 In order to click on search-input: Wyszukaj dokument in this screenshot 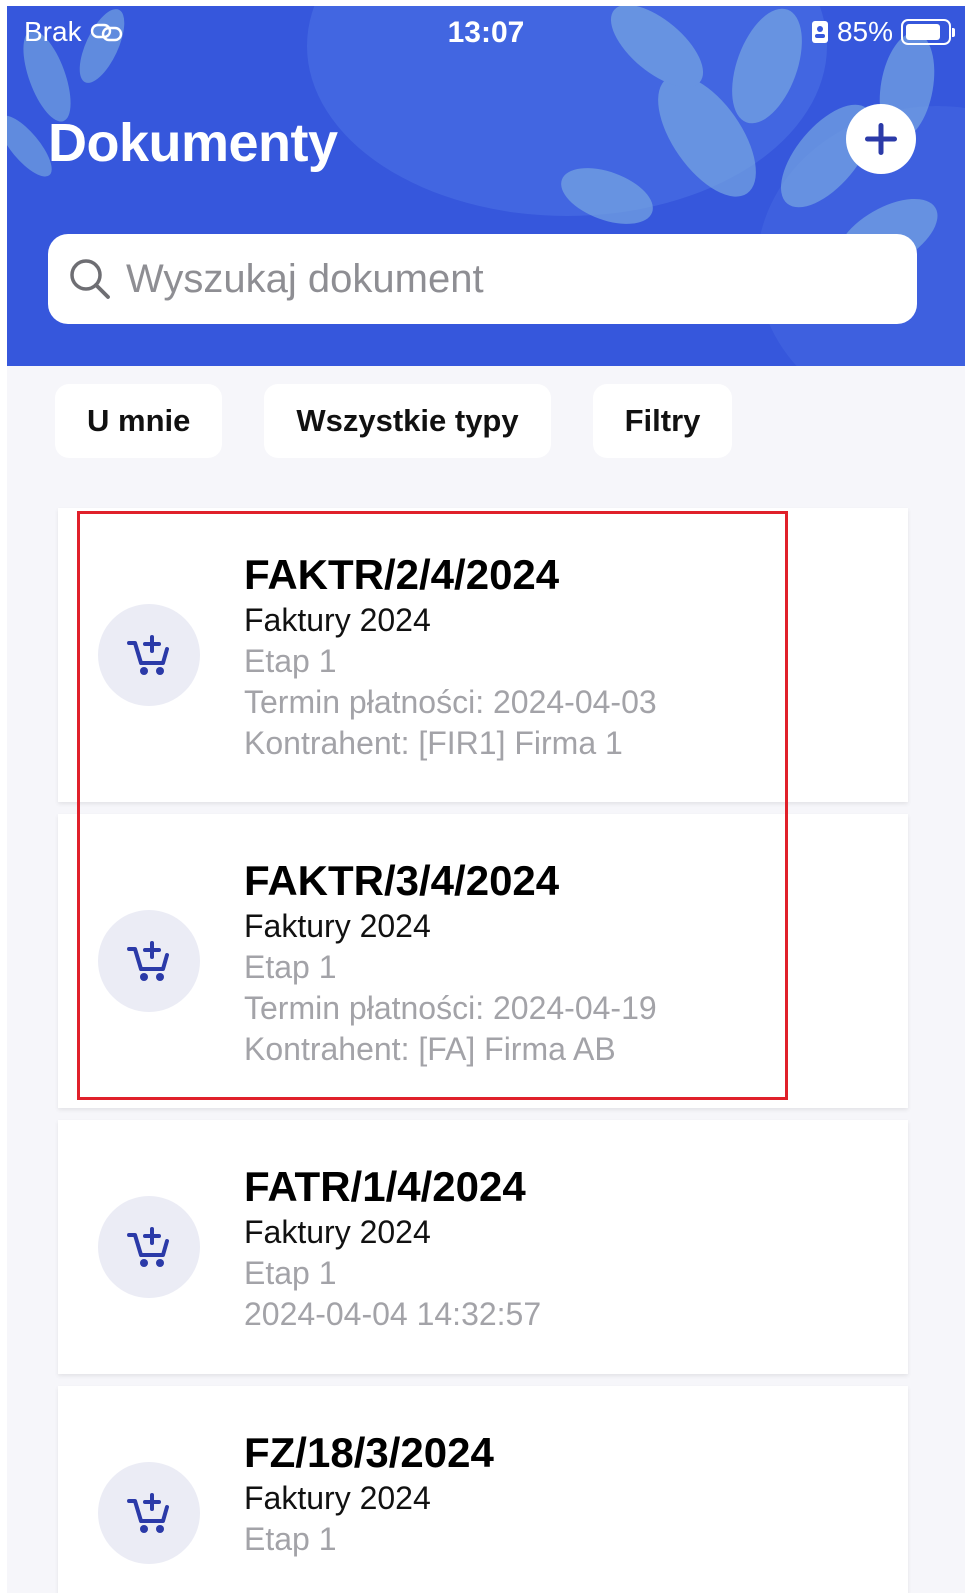, I will do `click(482, 279)`.